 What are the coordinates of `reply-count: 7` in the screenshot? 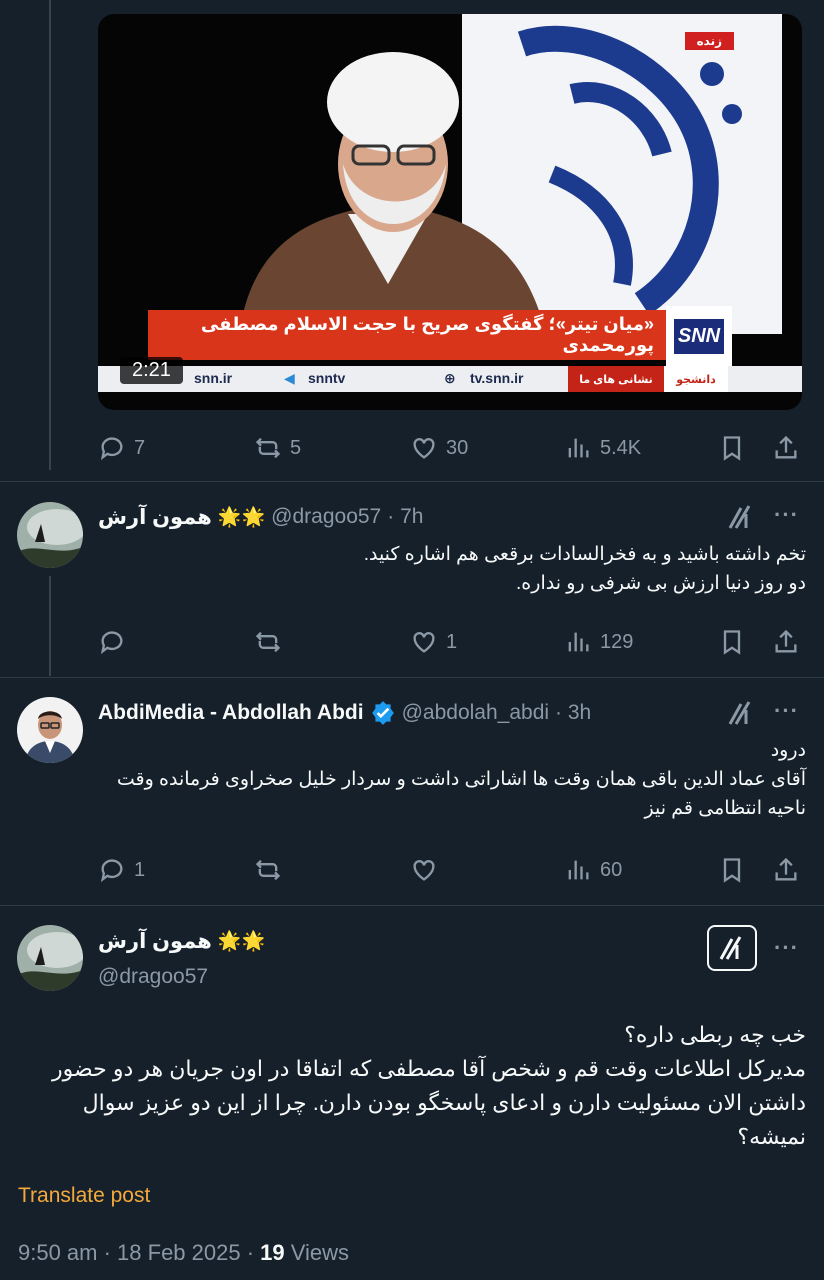 It's located at (140, 447).